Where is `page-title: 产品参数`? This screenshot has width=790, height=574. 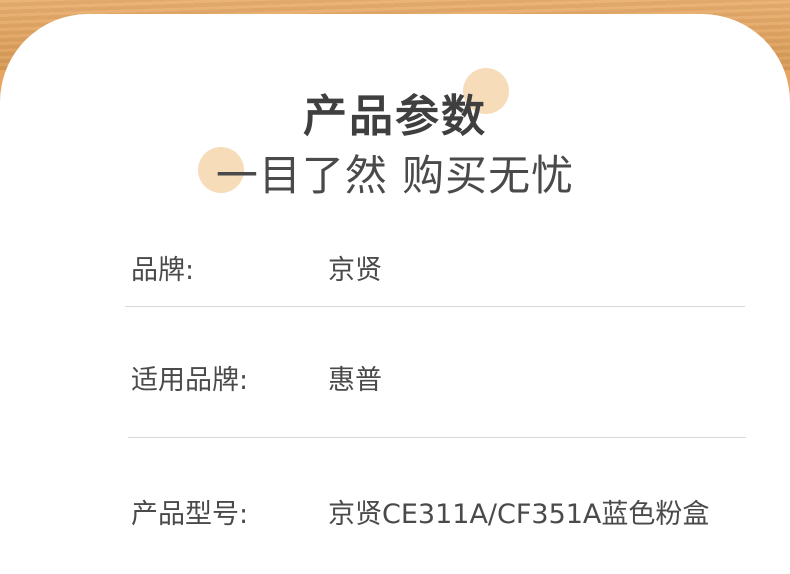 page-title: 产品参数 is located at coordinates (395, 116).